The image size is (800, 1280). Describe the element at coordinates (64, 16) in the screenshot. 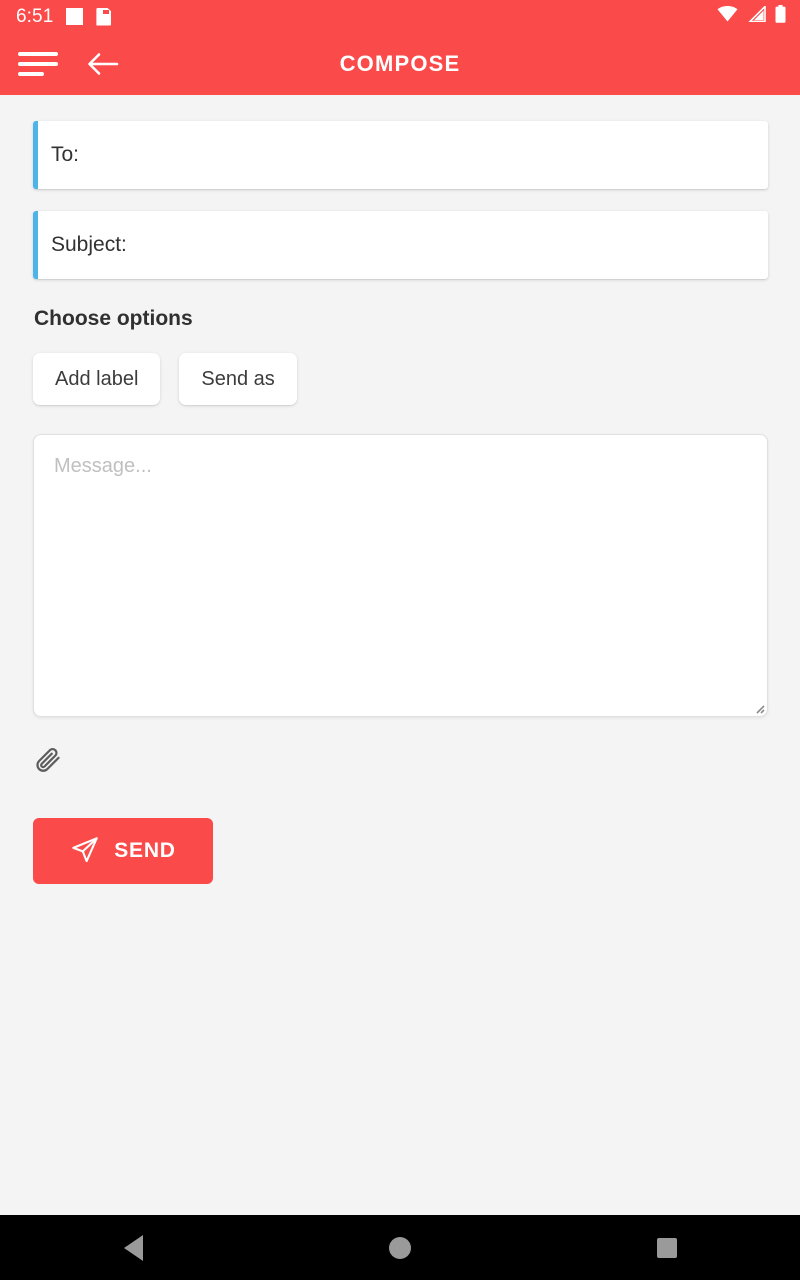

I see `status-bar-left: 6:51` at that location.